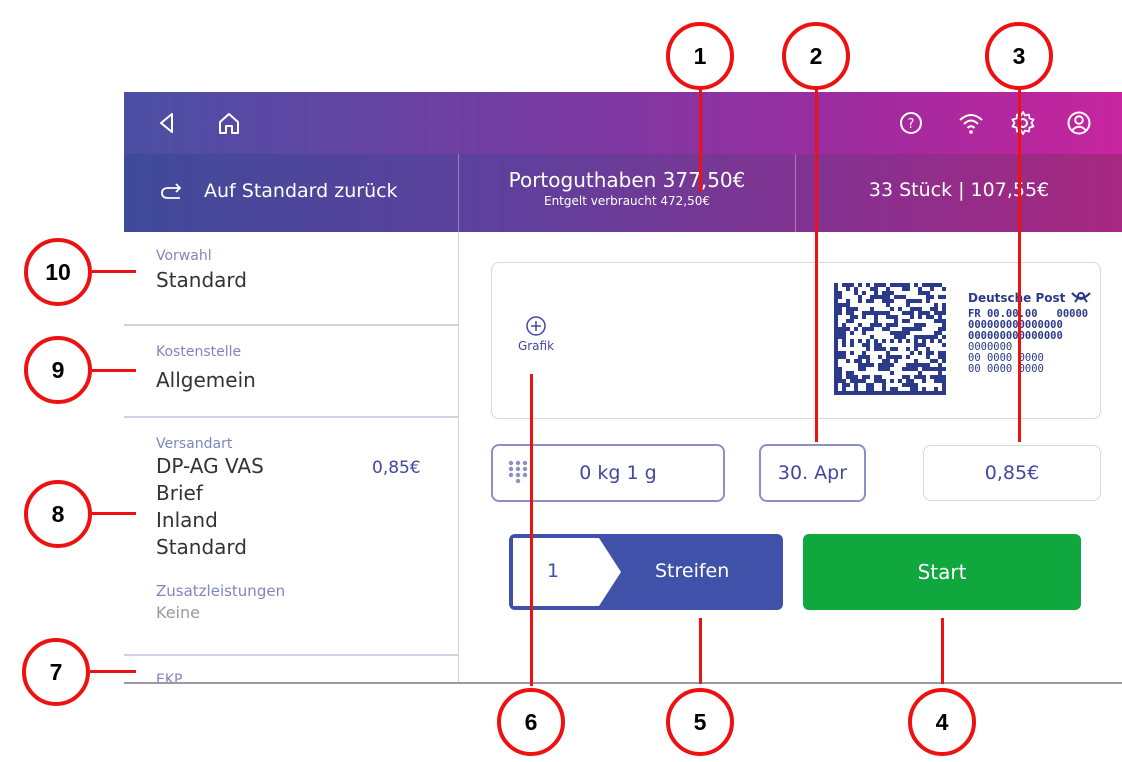  What do you see at coordinates (169, 677) in the screenshot?
I see `ekp-label: EKP` at bounding box center [169, 677].